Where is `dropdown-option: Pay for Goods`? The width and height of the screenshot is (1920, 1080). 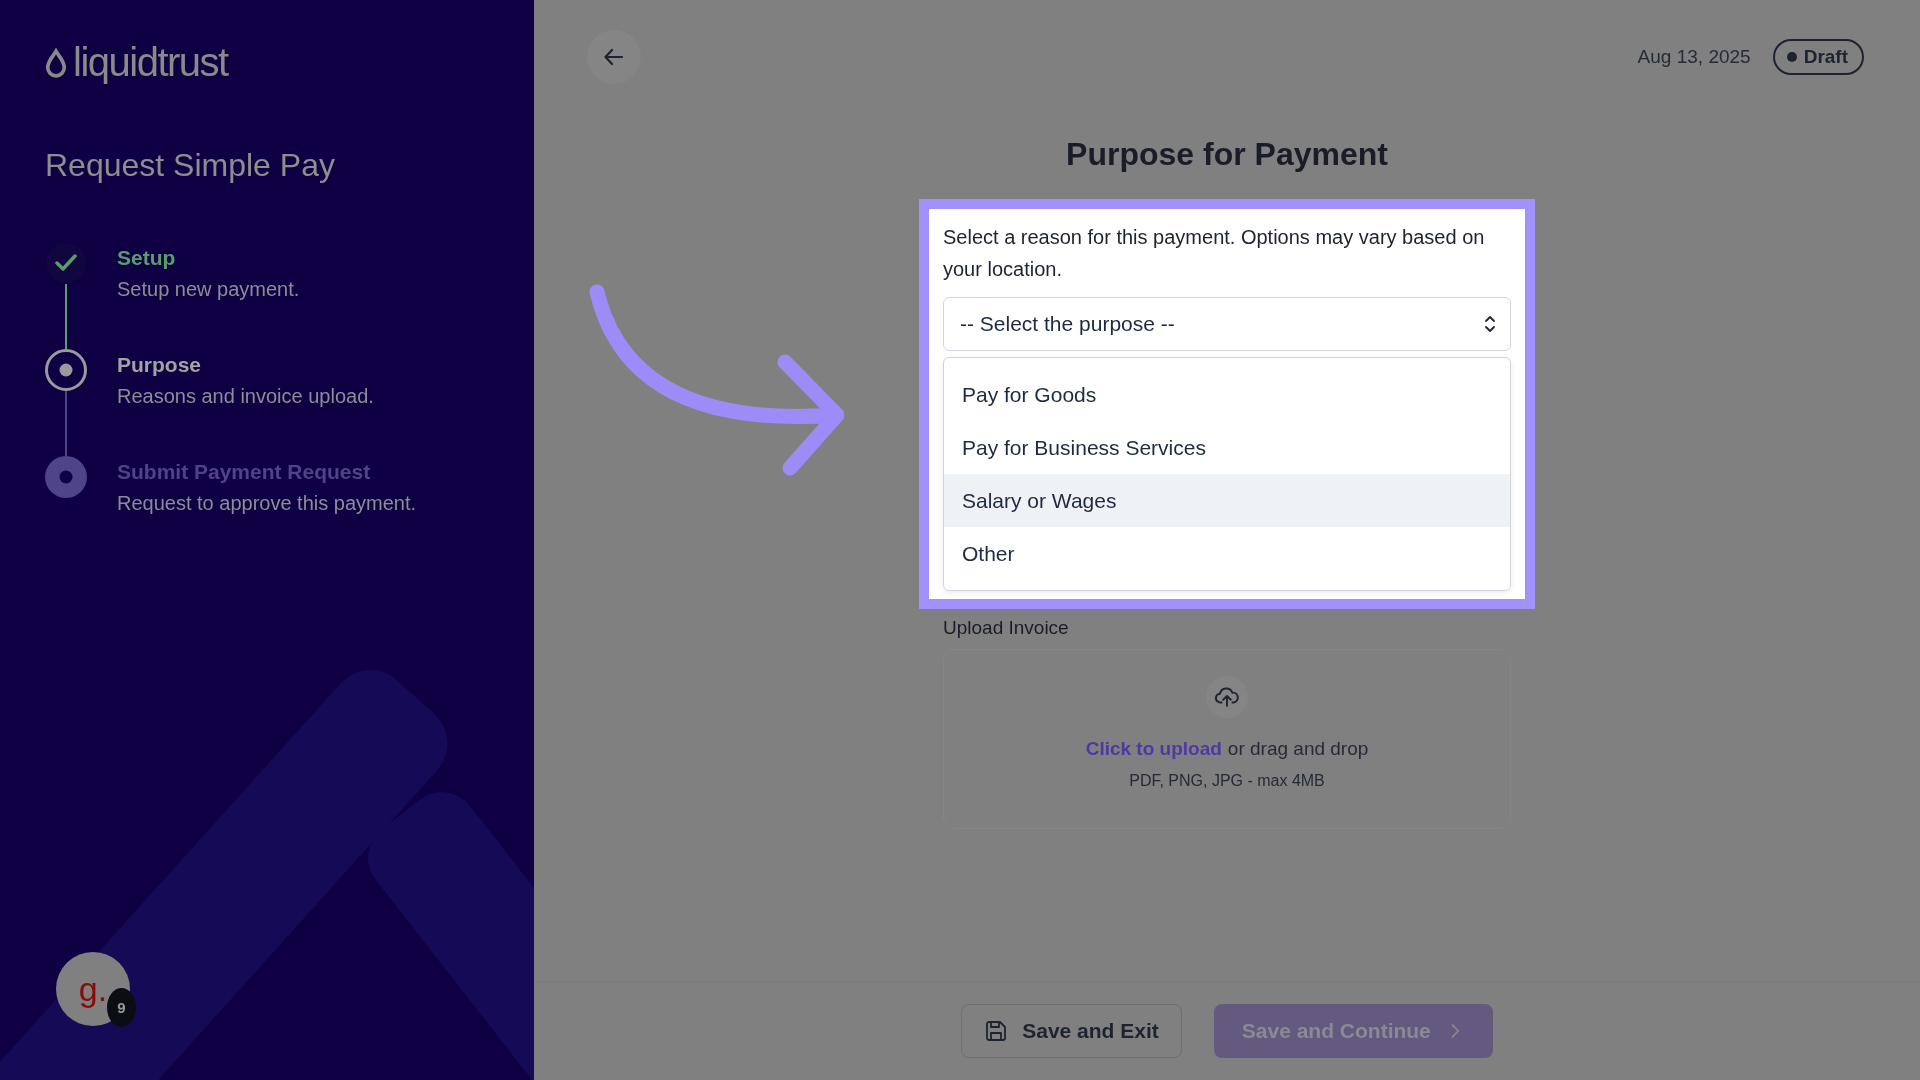 dropdown-option: Pay for Goods is located at coordinates (1227, 394).